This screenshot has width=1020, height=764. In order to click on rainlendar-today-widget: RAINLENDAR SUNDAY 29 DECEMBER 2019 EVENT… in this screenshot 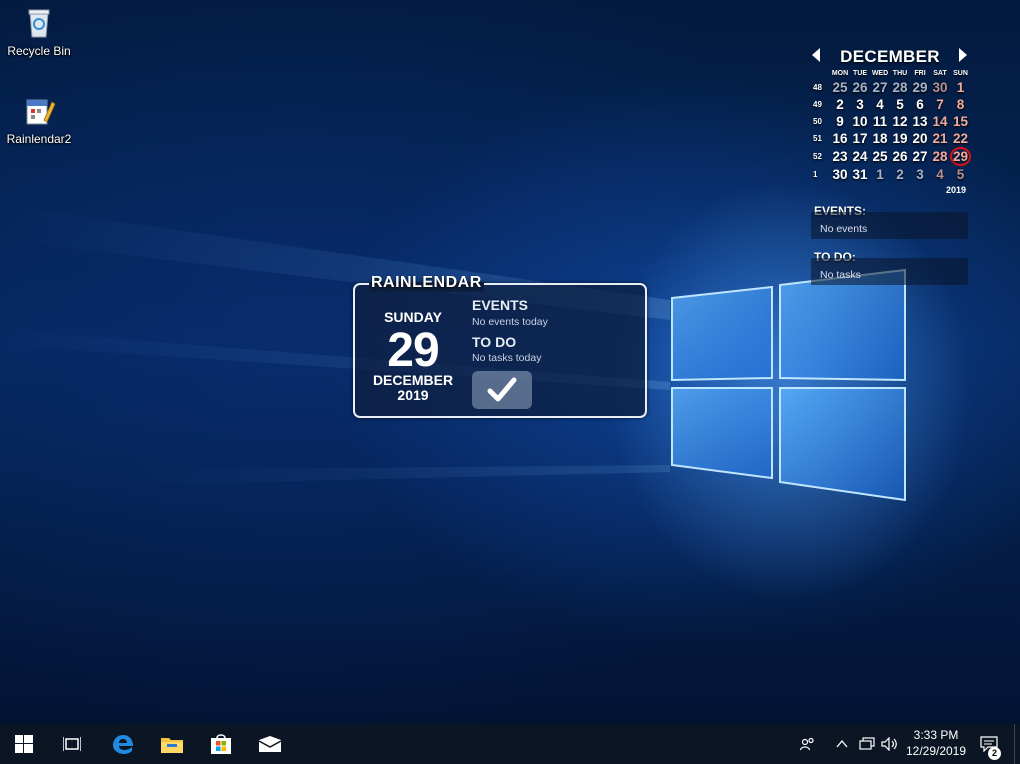, I will do `click(500, 346)`.